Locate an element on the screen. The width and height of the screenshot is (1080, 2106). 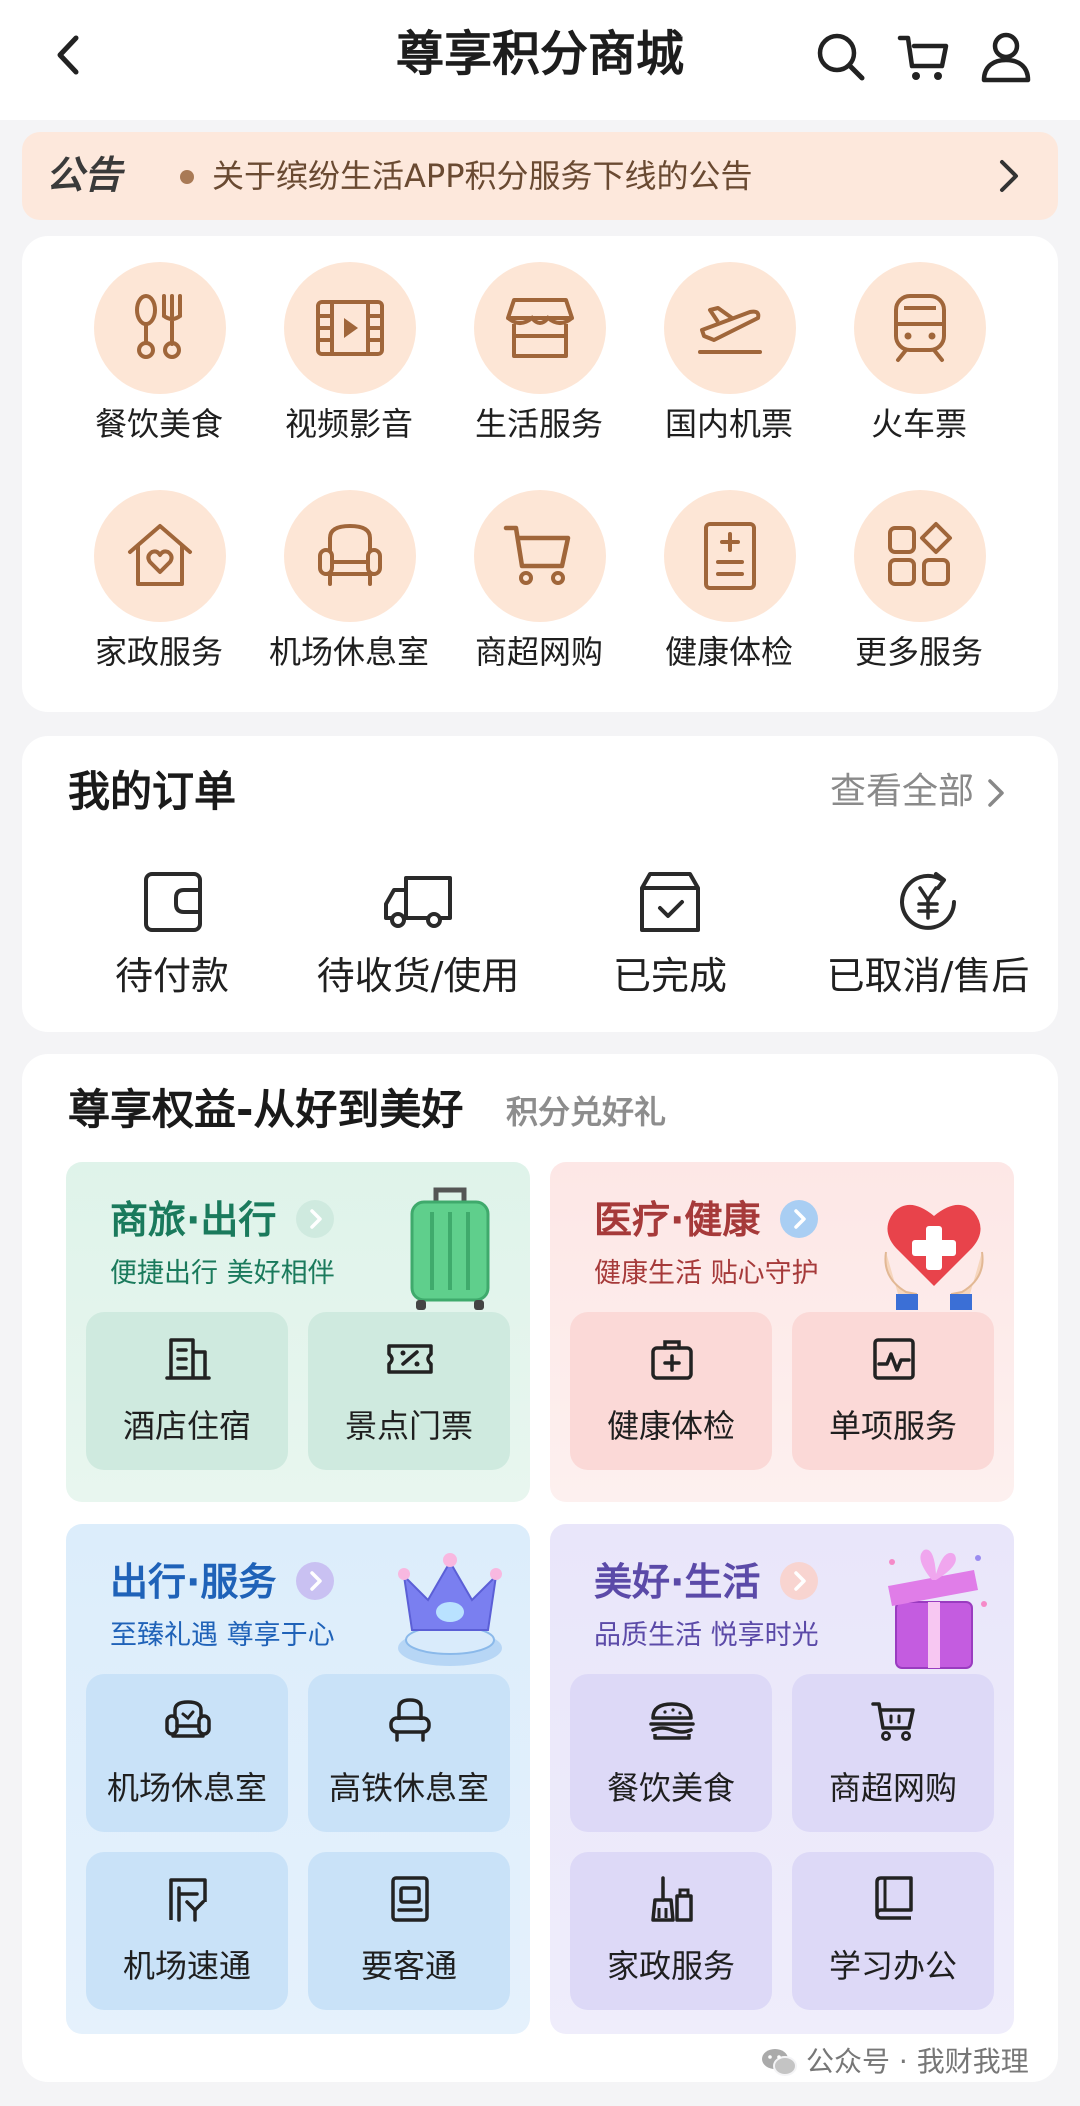
panel-title: 商旅·出行 is located at coordinates (193, 1220).